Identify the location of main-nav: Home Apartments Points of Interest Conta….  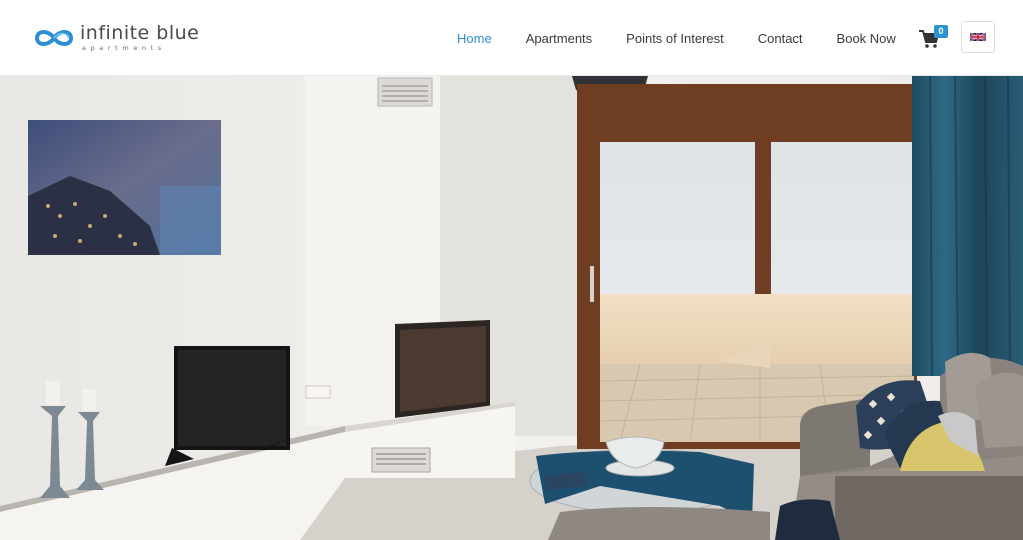
(676, 38).